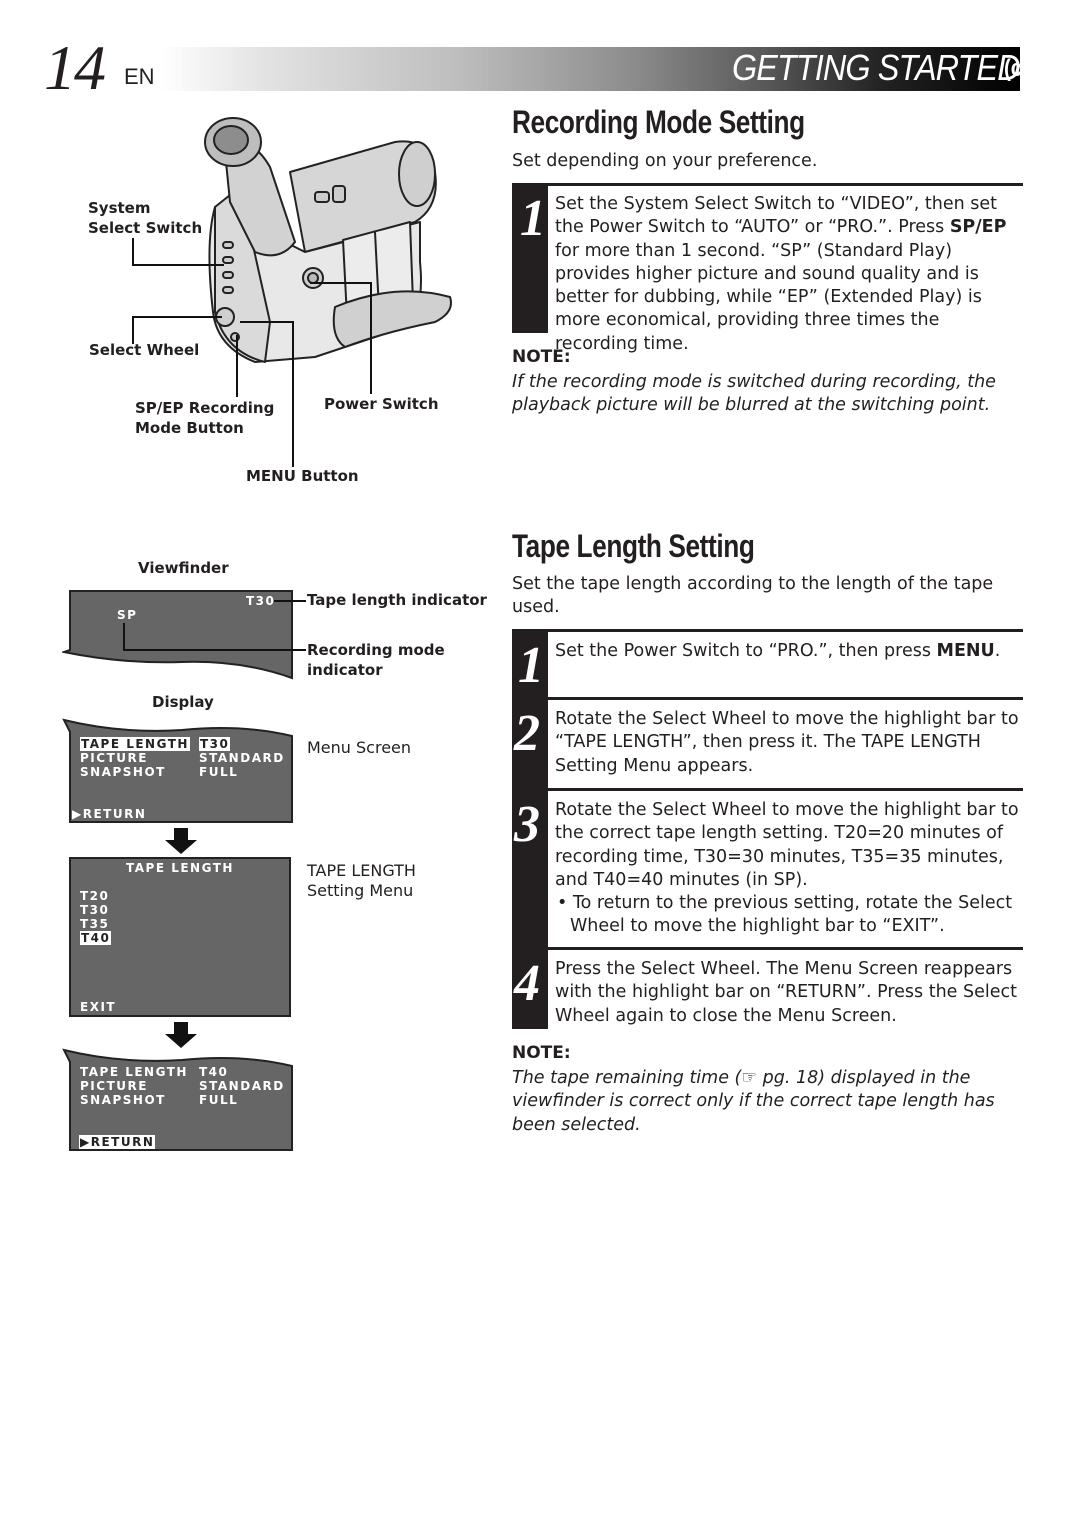 Image resolution: width=1080 pixels, height=1533 pixels. Describe the element at coordinates (119, 208) in the screenshot. I see `label-line: System` at that location.